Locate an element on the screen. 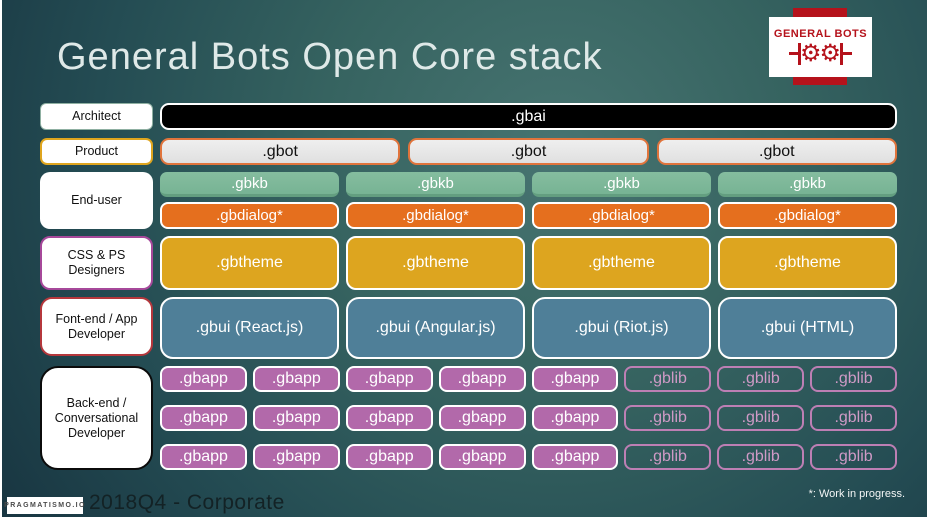  gbot-row: .gbot .gbot .gbot is located at coordinates (528, 151).